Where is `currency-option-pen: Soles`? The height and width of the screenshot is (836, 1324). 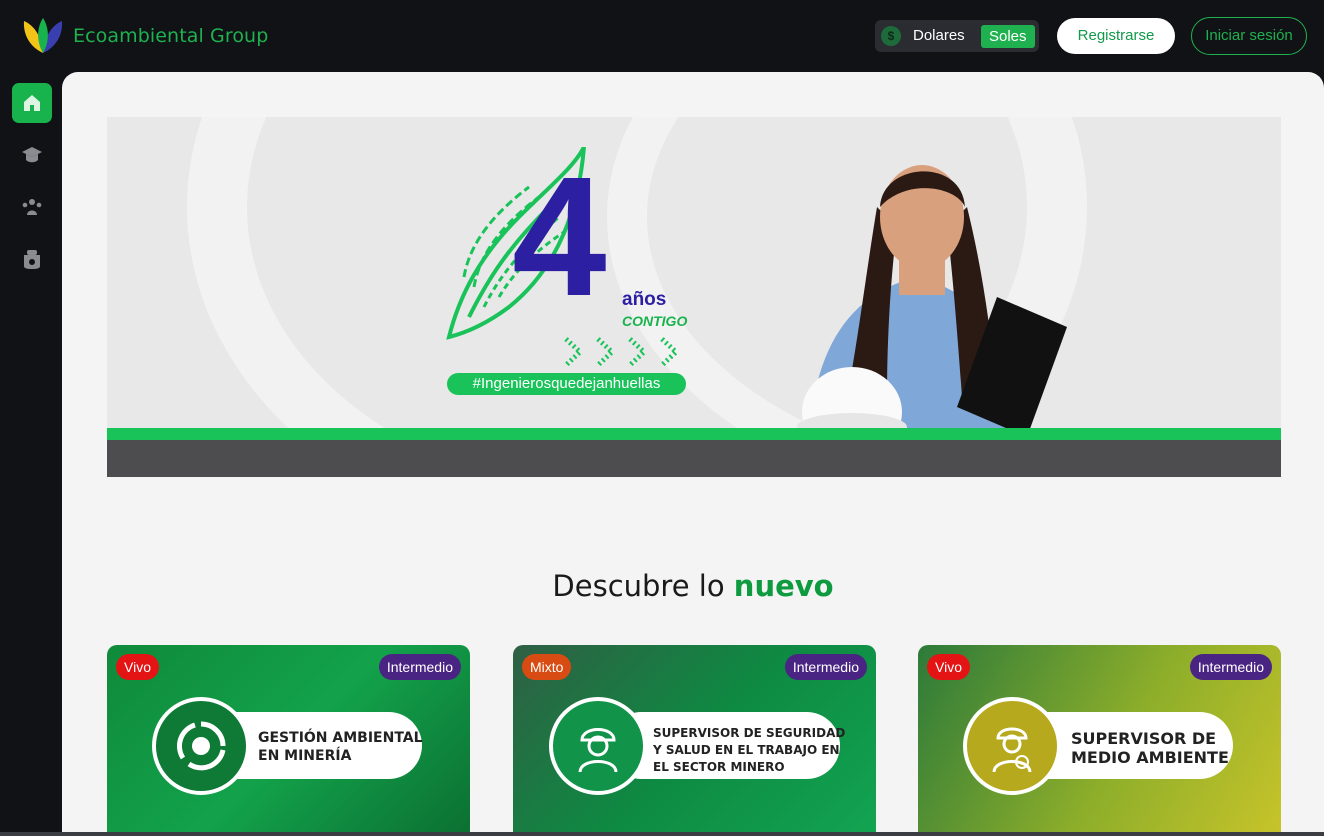 currency-option-pen: Soles is located at coordinates (1008, 36).